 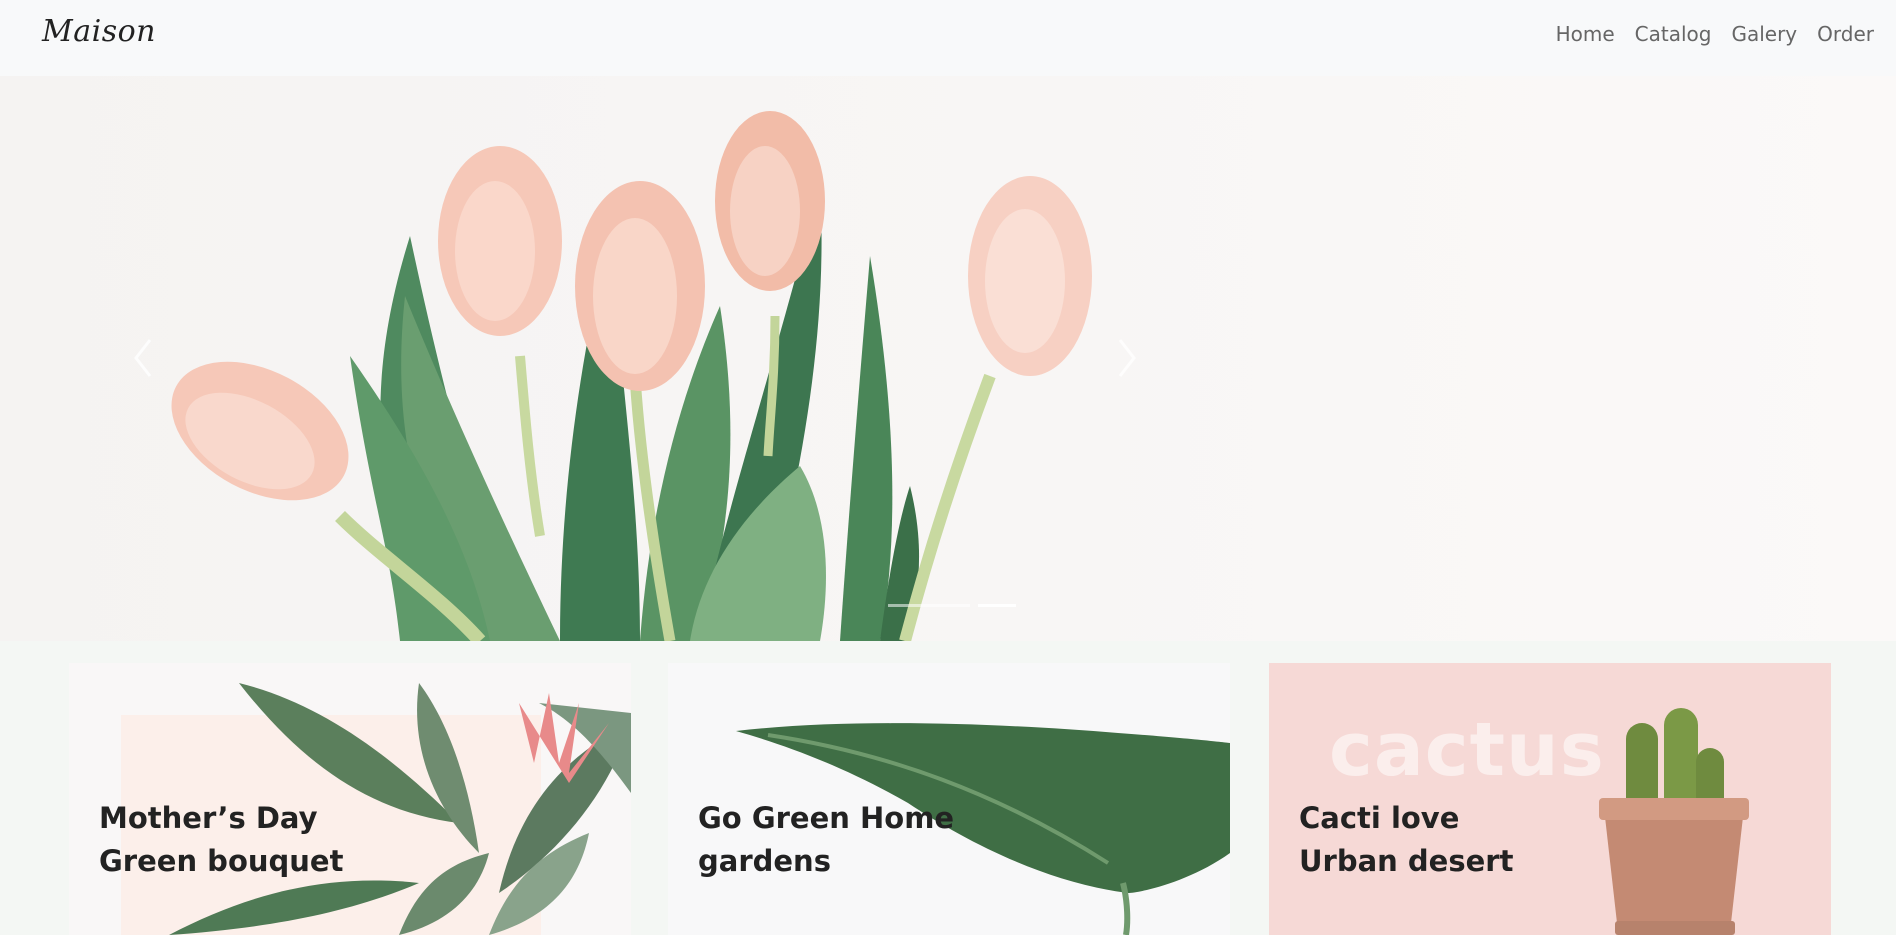 What do you see at coordinates (99, 31) in the screenshot?
I see `logo: Maison` at bounding box center [99, 31].